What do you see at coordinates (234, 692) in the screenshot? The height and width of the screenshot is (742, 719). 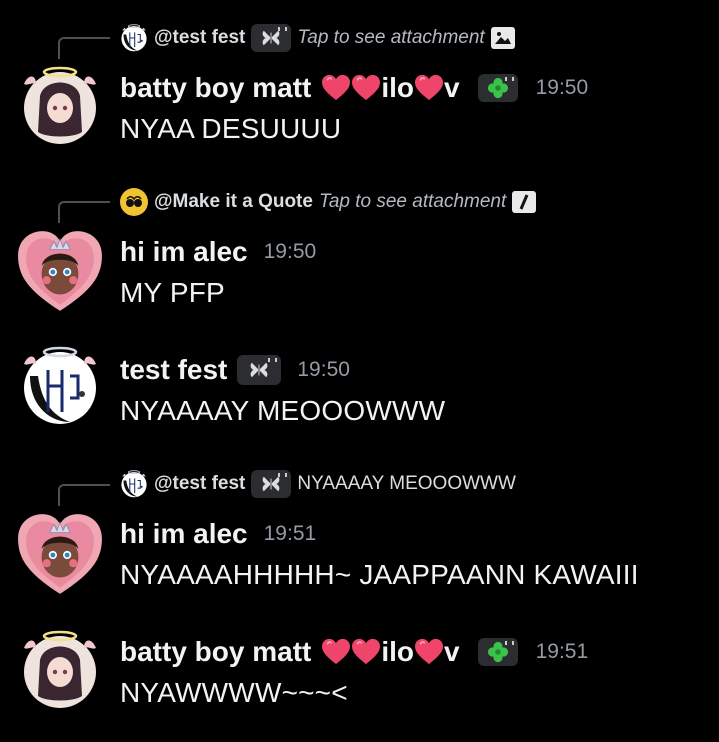 I see `message-content: NYAWWWW~~~<` at bounding box center [234, 692].